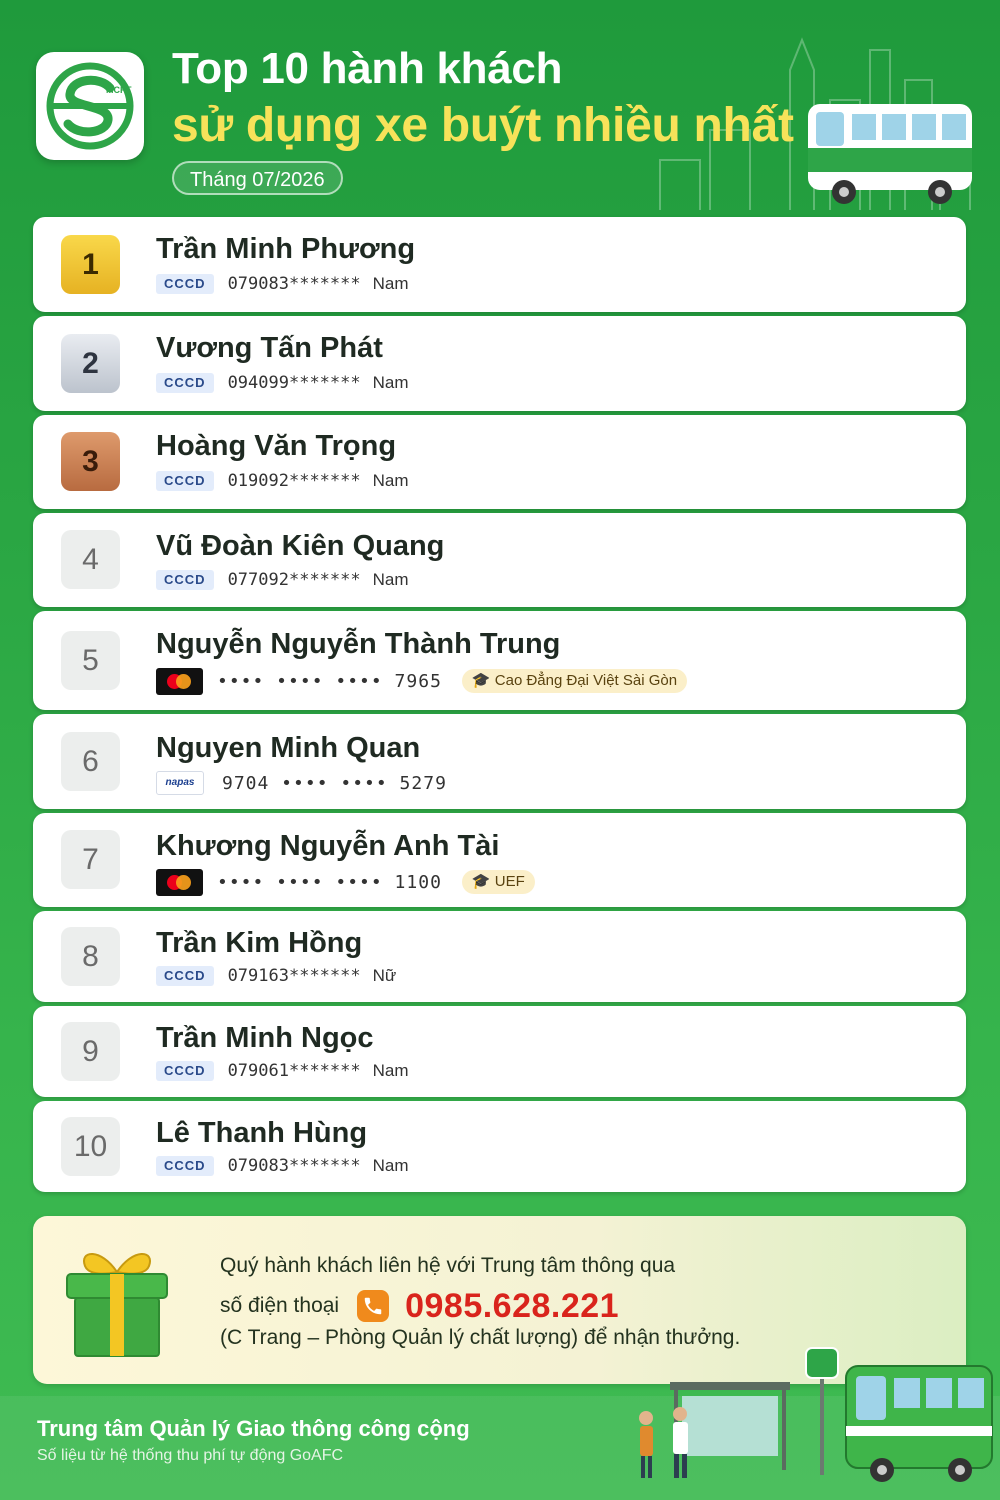  What do you see at coordinates (90, 264) in the screenshot?
I see `rank-badge-gold: 1` at bounding box center [90, 264].